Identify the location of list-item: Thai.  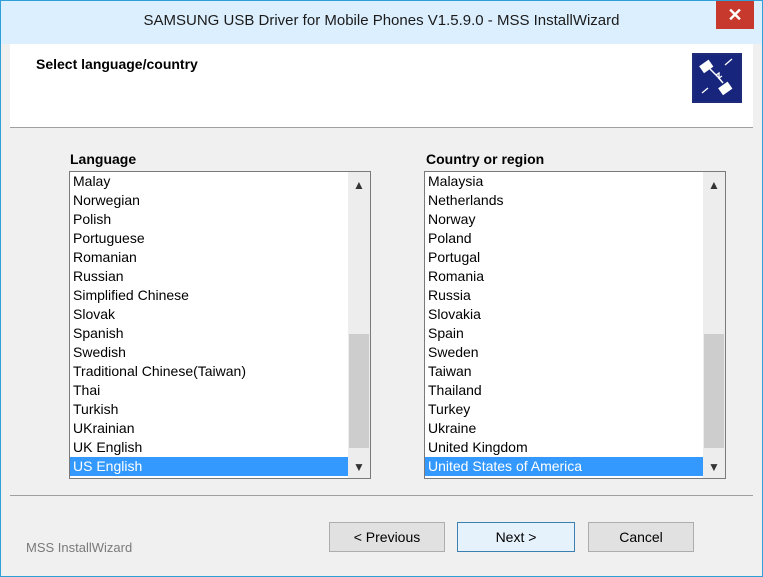
(209, 390).